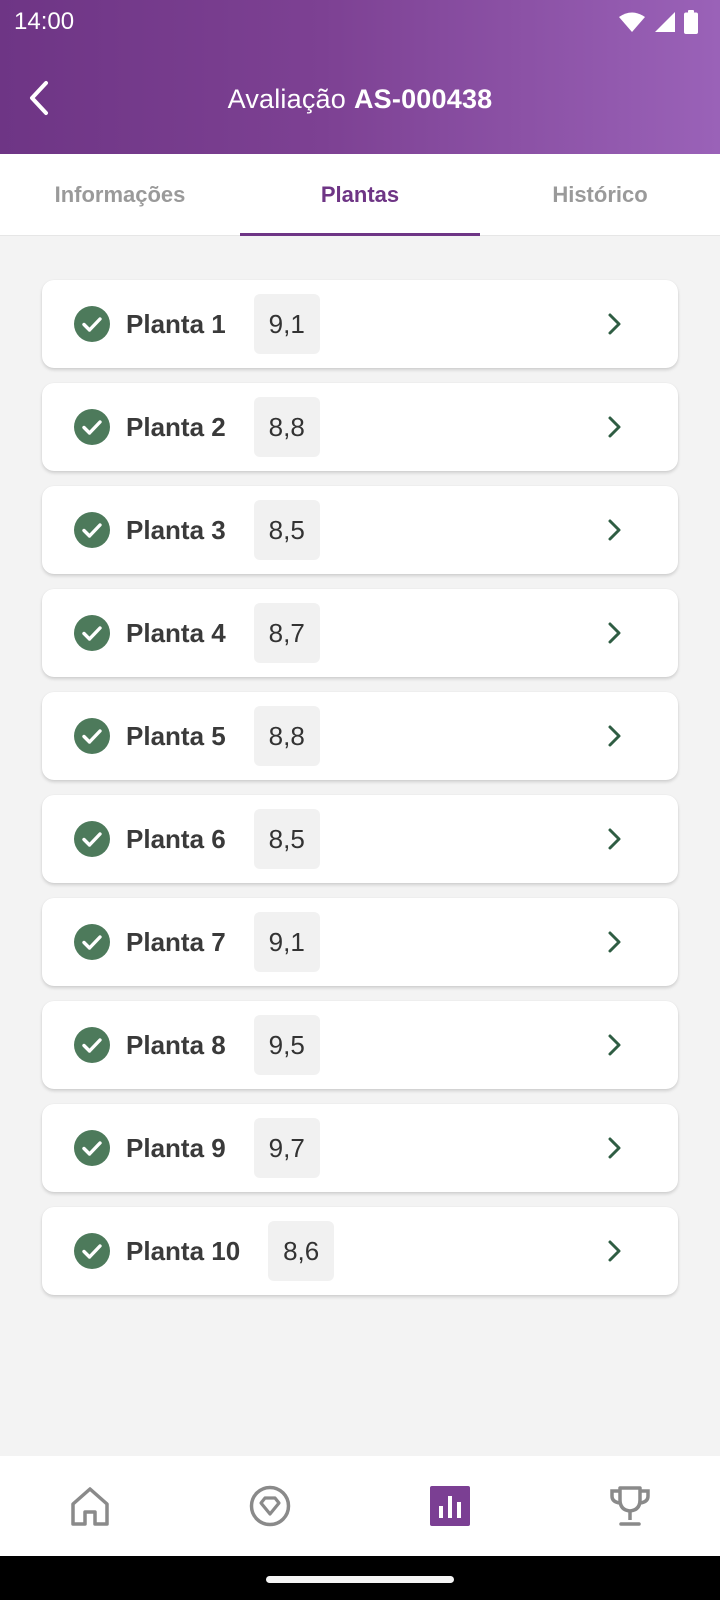  What do you see at coordinates (176, 1044) in the screenshot?
I see `plant-name: Planta 8` at bounding box center [176, 1044].